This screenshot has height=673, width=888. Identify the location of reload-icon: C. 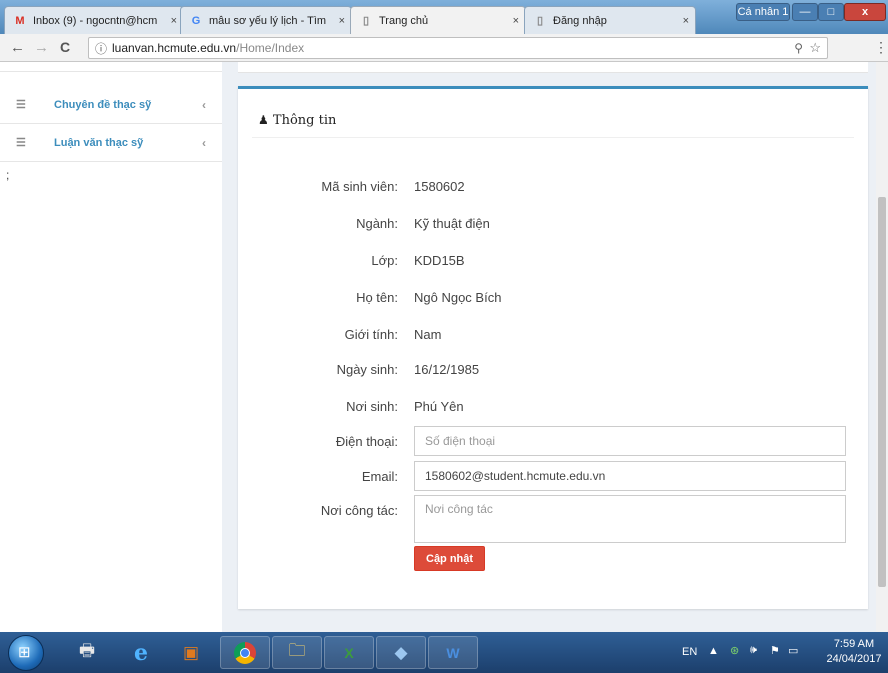
(65, 47).